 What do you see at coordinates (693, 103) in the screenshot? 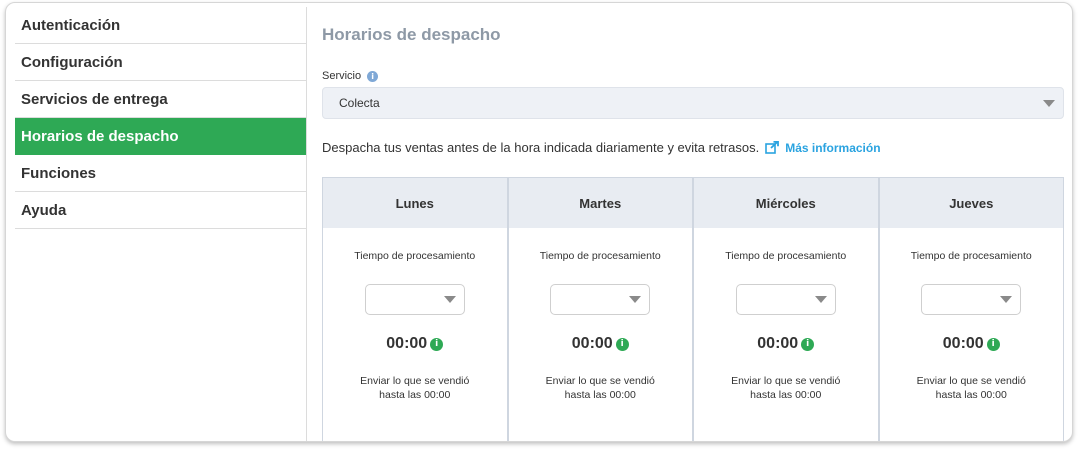
I see `service-select: Colecta` at bounding box center [693, 103].